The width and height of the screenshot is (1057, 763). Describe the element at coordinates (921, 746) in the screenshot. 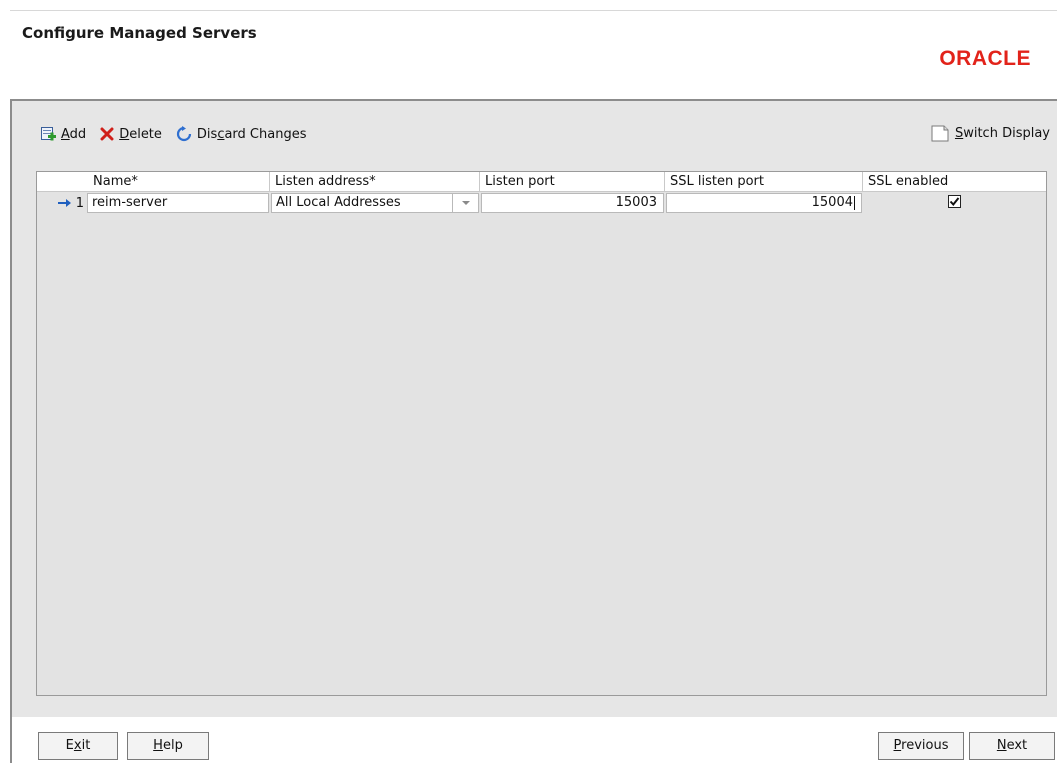

I see `previous-button: Previous` at that location.